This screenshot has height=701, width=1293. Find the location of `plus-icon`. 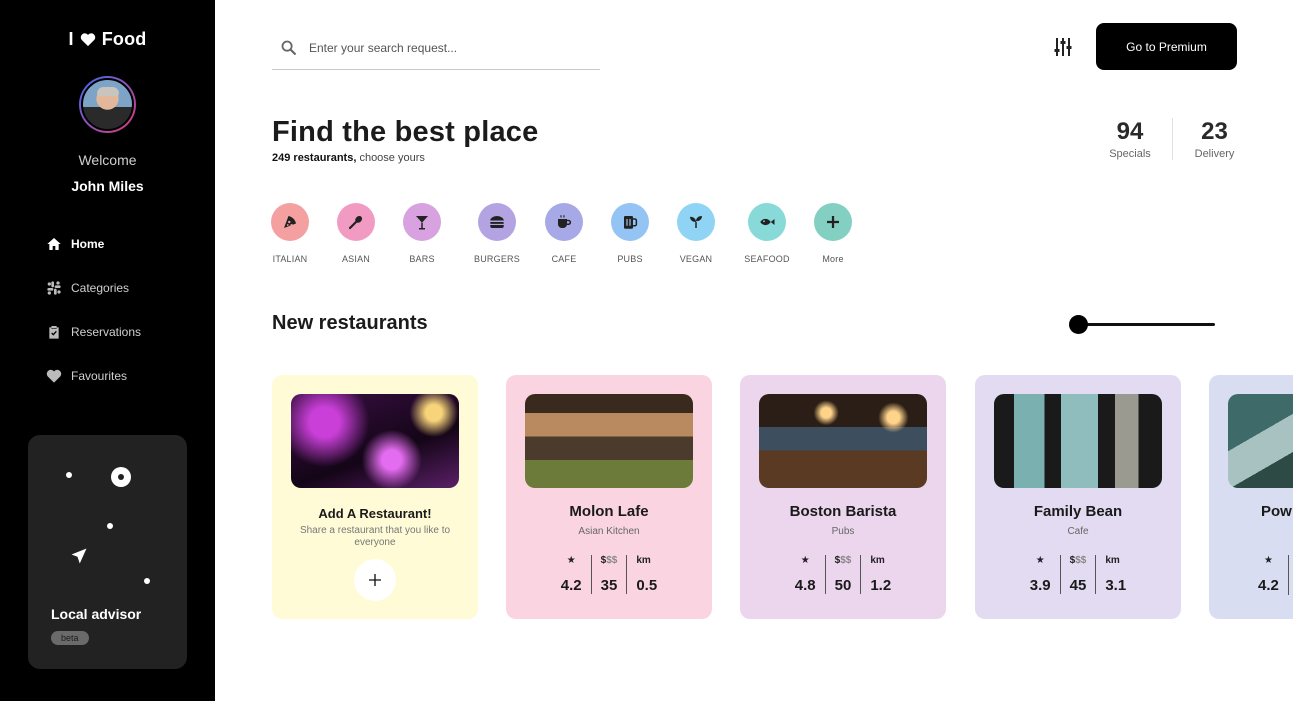

plus-icon is located at coordinates (375, 580).